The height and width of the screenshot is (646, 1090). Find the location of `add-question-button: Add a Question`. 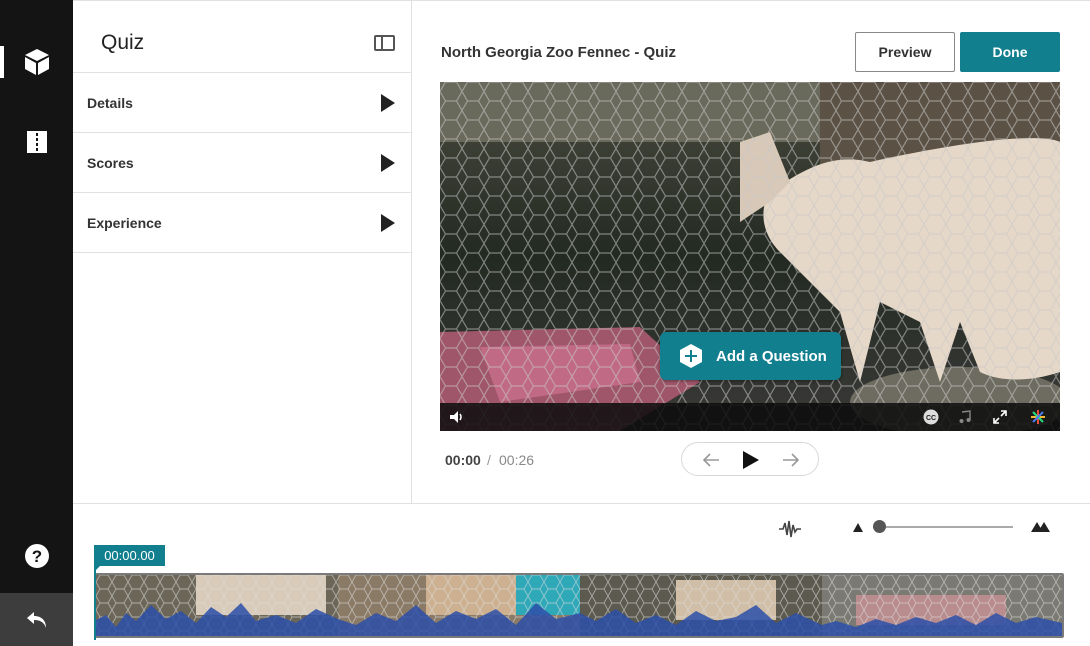

add-question-button: Add a Question is located at coordinates (750, 356).